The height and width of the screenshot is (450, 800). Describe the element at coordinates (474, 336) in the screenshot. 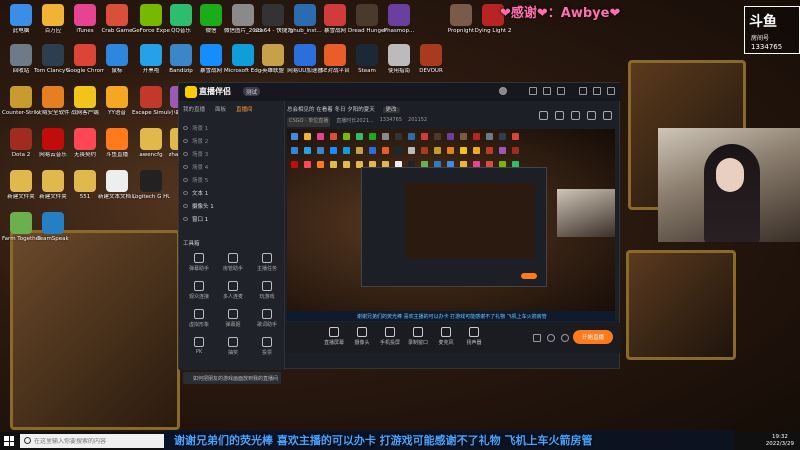

I see `bottom-tool-button: 扬声器` at that location.